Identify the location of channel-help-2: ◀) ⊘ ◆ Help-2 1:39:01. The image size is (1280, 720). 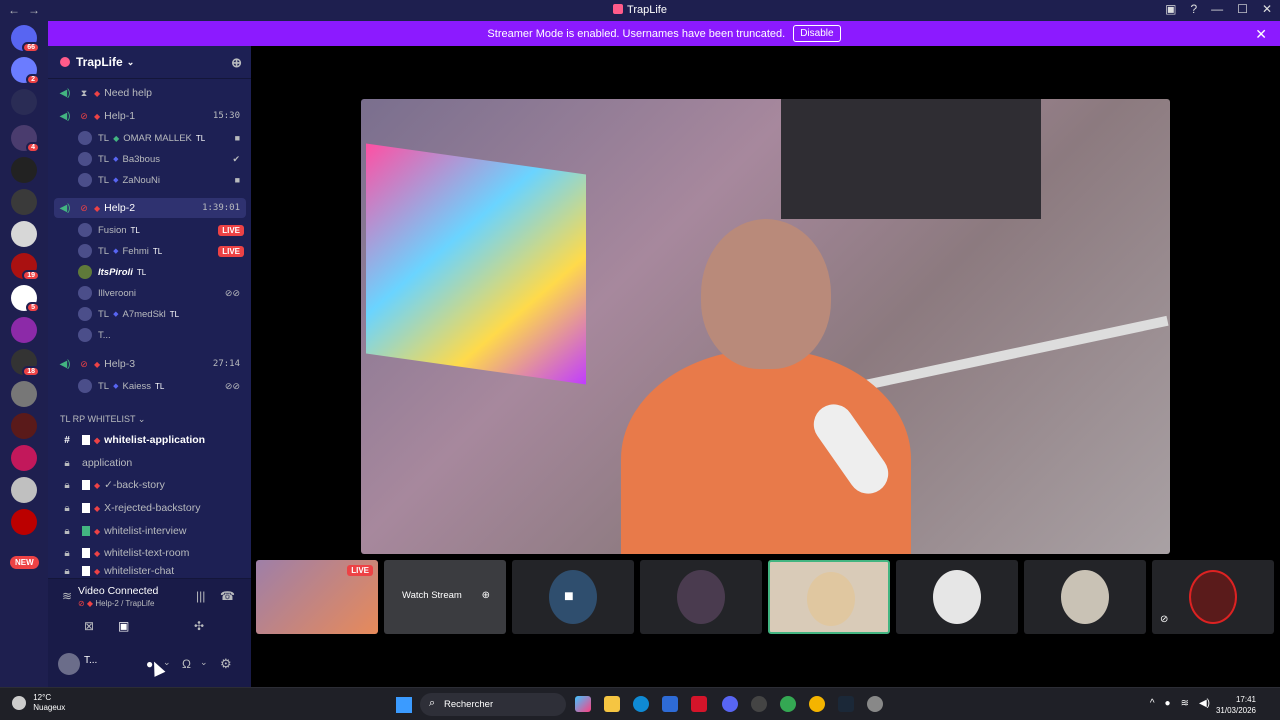
(150, 208).